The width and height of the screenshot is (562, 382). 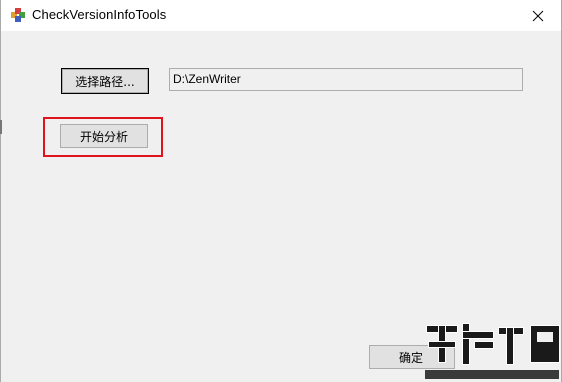 I want to click on edge-mark, so click(x=1, y=127).